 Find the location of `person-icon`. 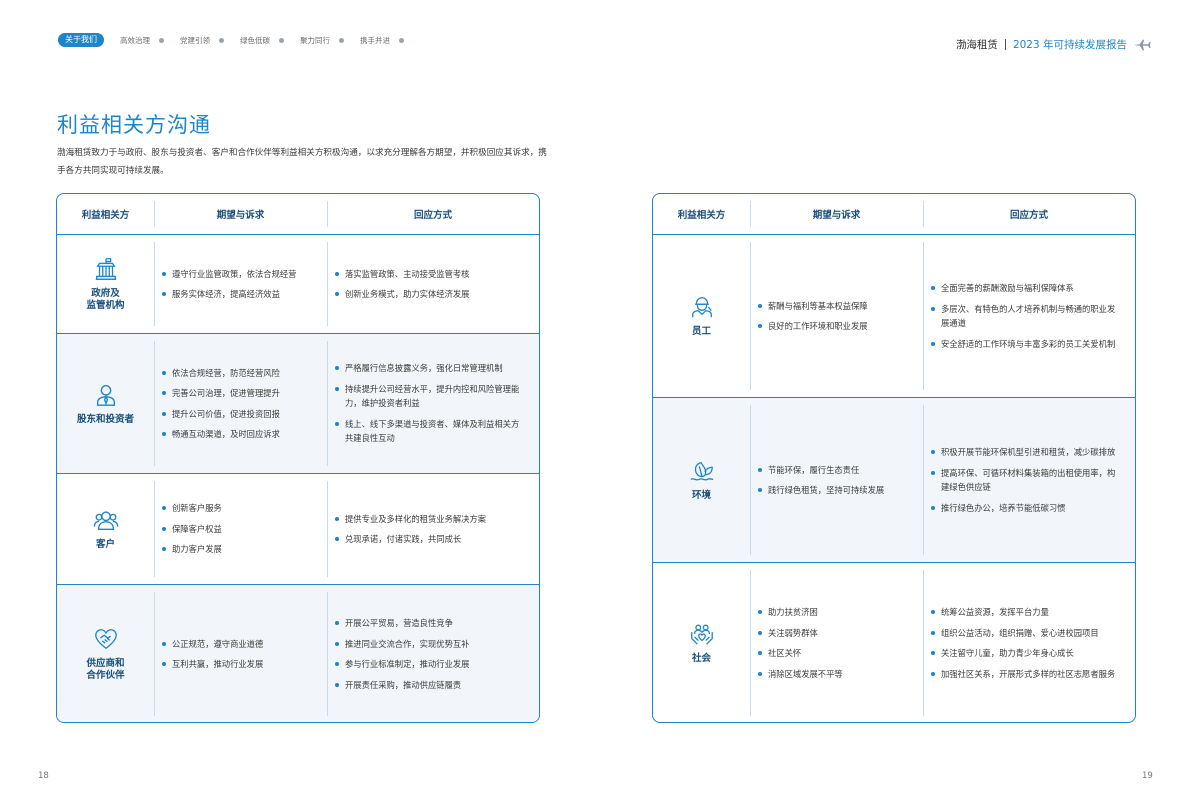

person-icon is located at coordinates (105, 395).